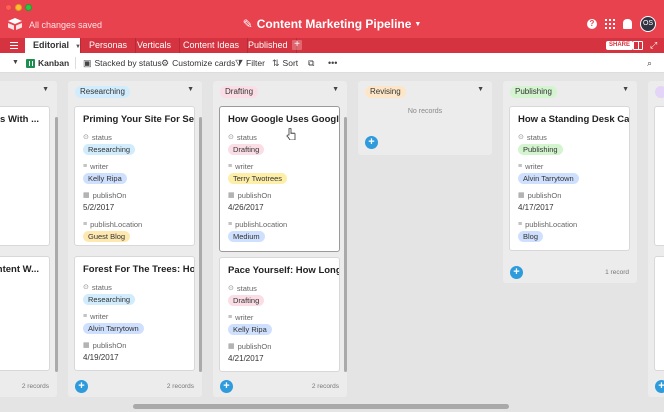 This screenshot has width=664, height=412. Describe the element at coordinates (247, 24) in the screenshot. I see `pencil-icon: ✎` at that location.